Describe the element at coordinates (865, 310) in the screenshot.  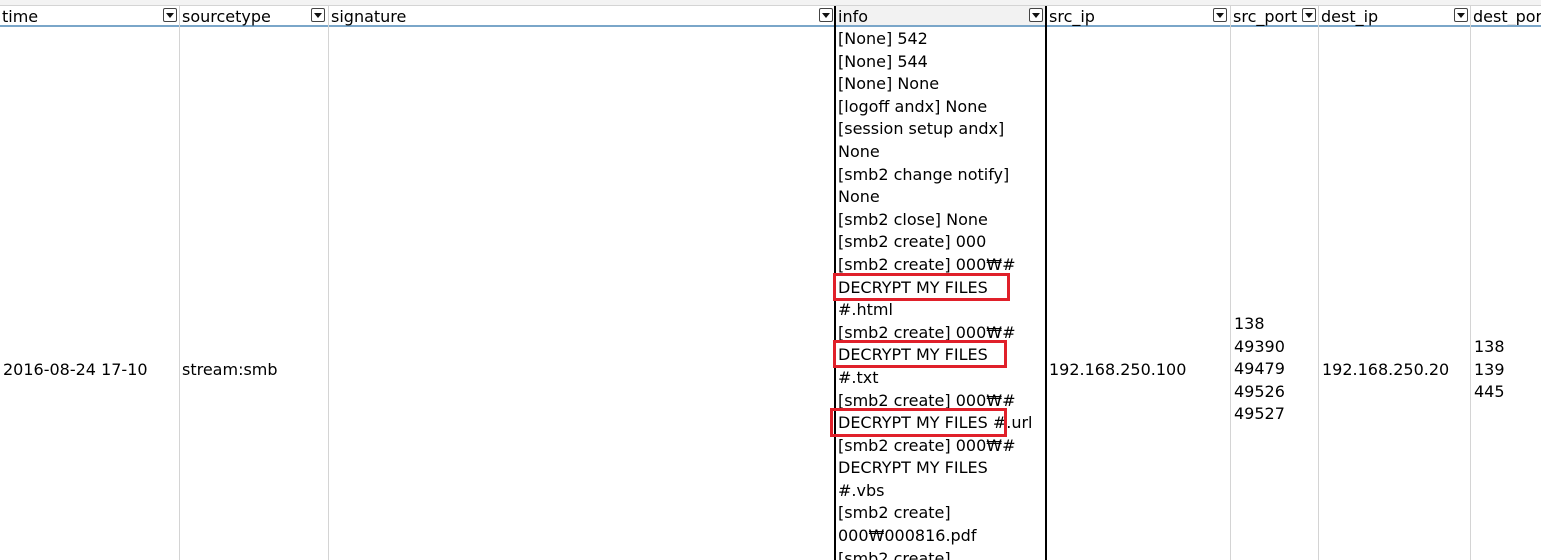
I see `info-line: #.html` at that location.